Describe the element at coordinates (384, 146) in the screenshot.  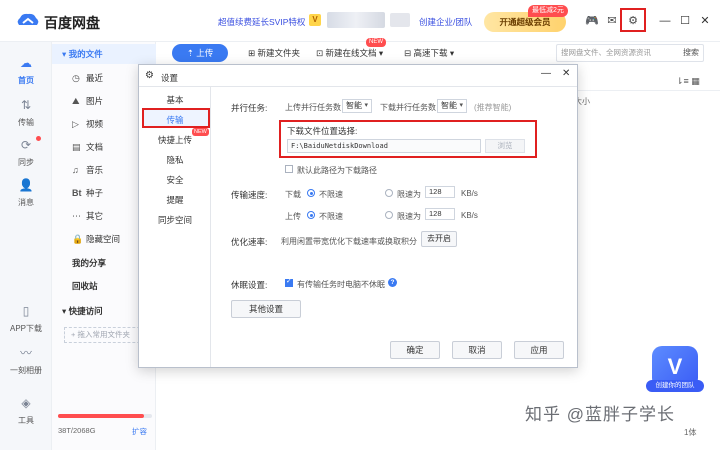
I see `download-path-field: F:\BaiduNetdiskDownload` at that location.